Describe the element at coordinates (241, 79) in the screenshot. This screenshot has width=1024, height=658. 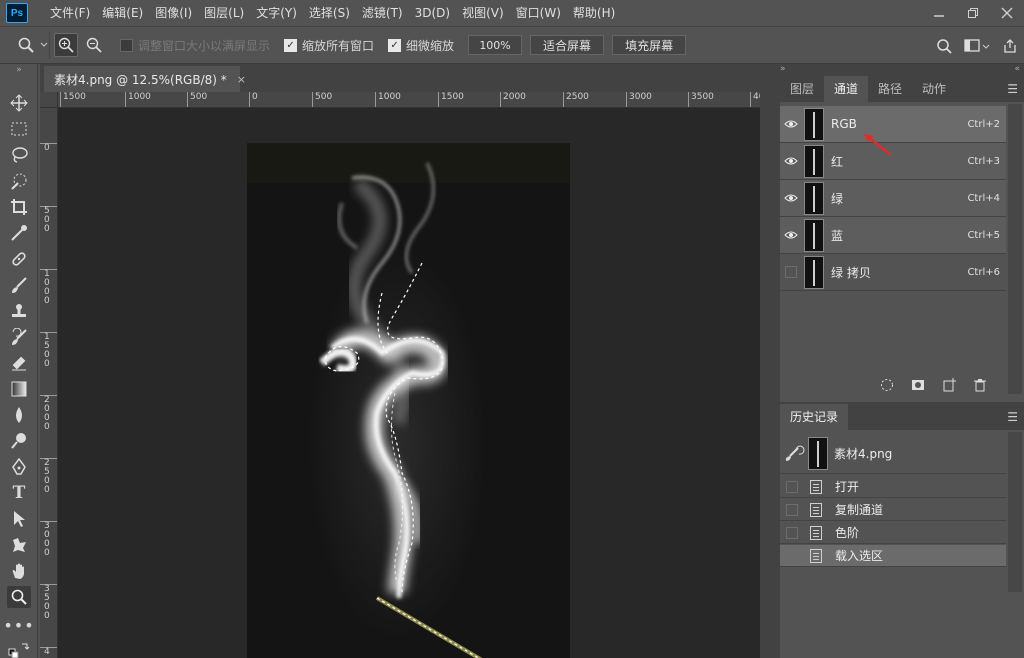
I see `close-tab-icon: ×` at that location.